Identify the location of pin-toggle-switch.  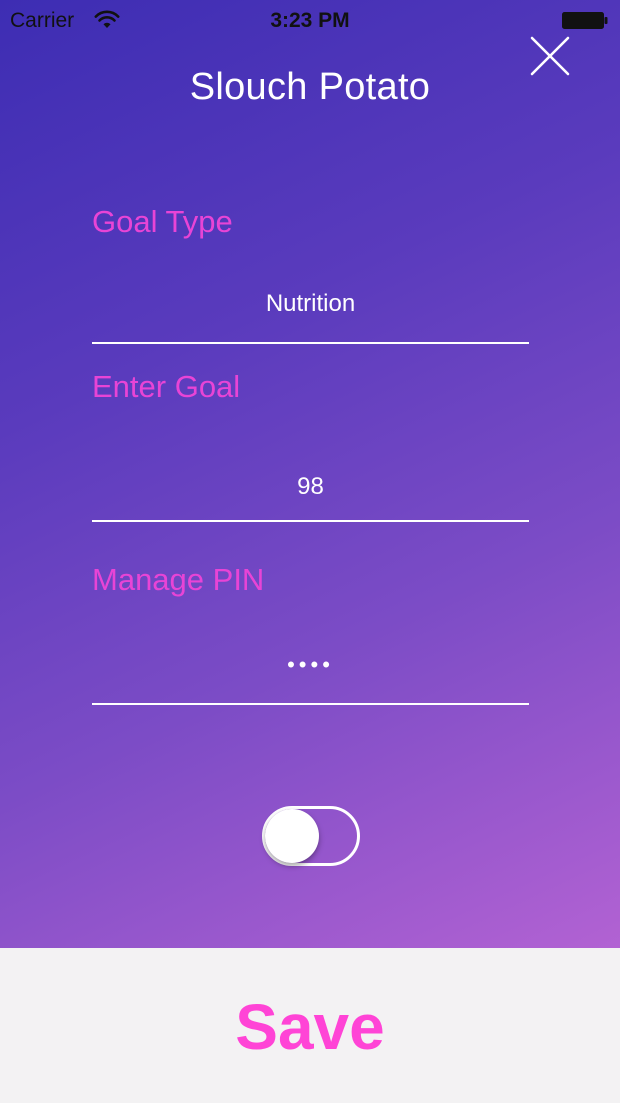
(311, 836).